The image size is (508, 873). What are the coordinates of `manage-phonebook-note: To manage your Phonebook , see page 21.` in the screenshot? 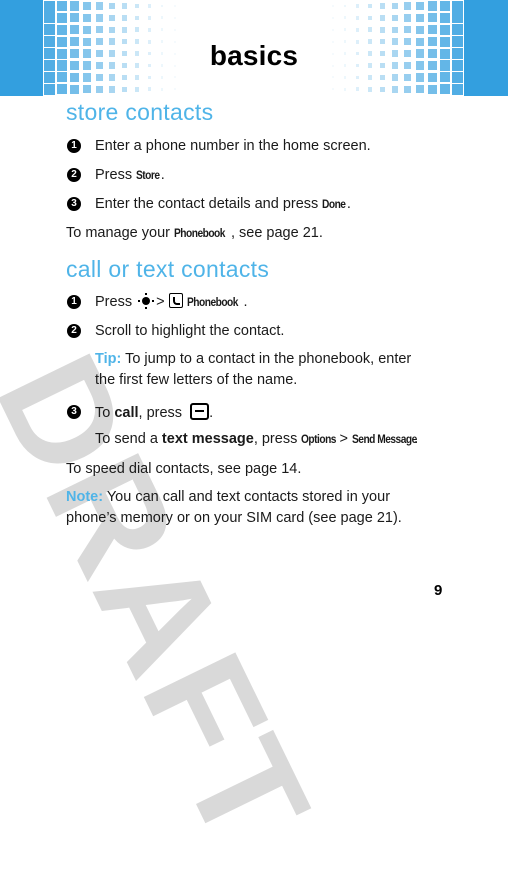 It's located at (194, 233).